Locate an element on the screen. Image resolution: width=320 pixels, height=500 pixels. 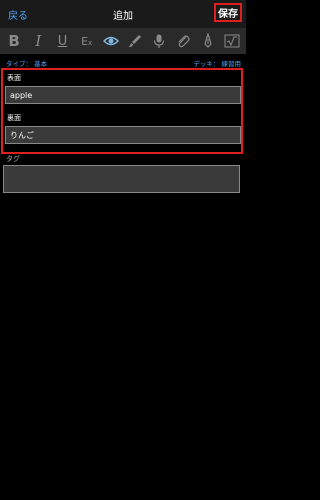
preview-button is located at coordinates (111, 41).